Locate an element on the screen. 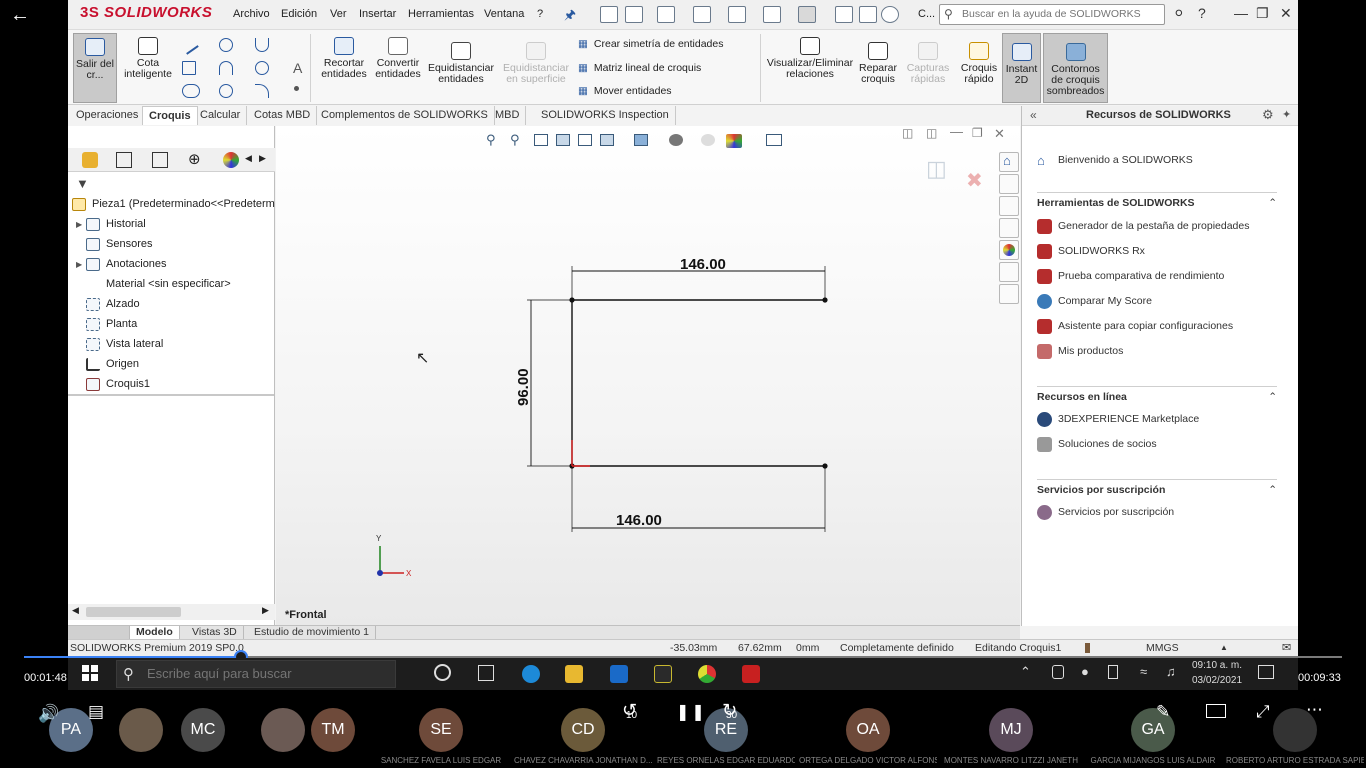 This screenshot has width=1366, height=768. tree-item-alzado: Alzado is located at coordinates (108, 304).